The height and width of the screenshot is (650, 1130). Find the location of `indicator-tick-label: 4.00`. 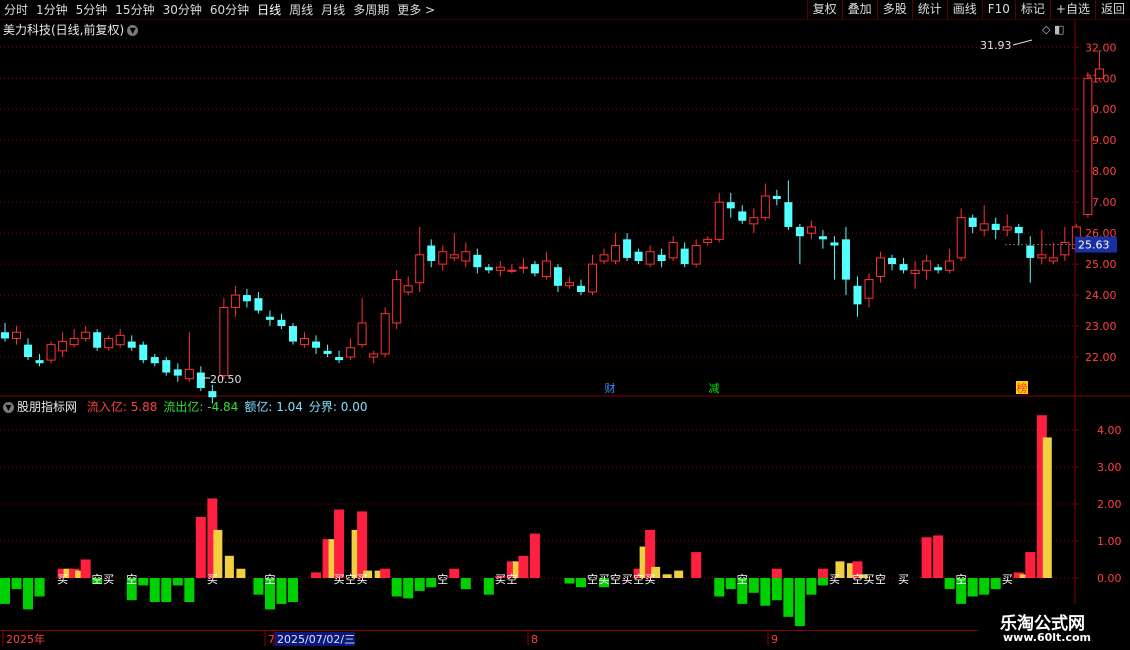

indicator-tick-label: 4.00 is located at coordinates (1109, 430).